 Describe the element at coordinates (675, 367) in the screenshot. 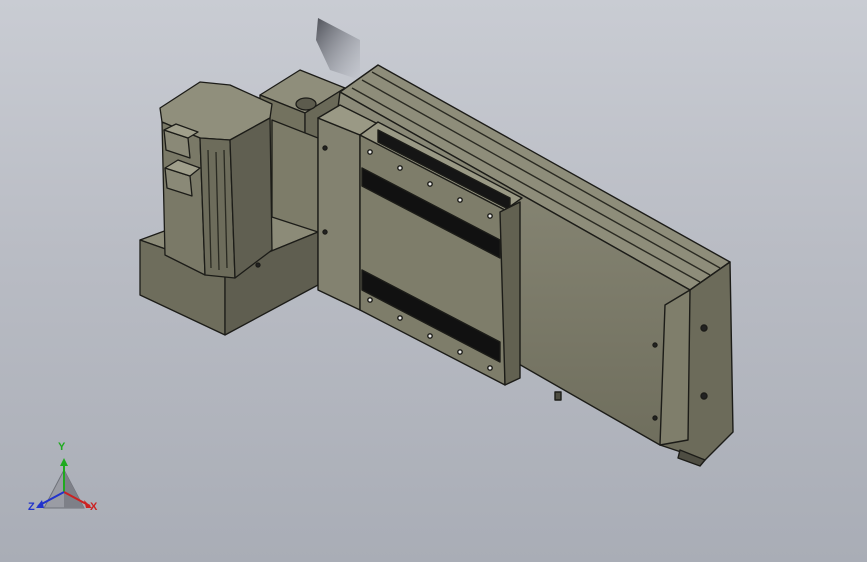

I see `end-cap-rim` at that location.